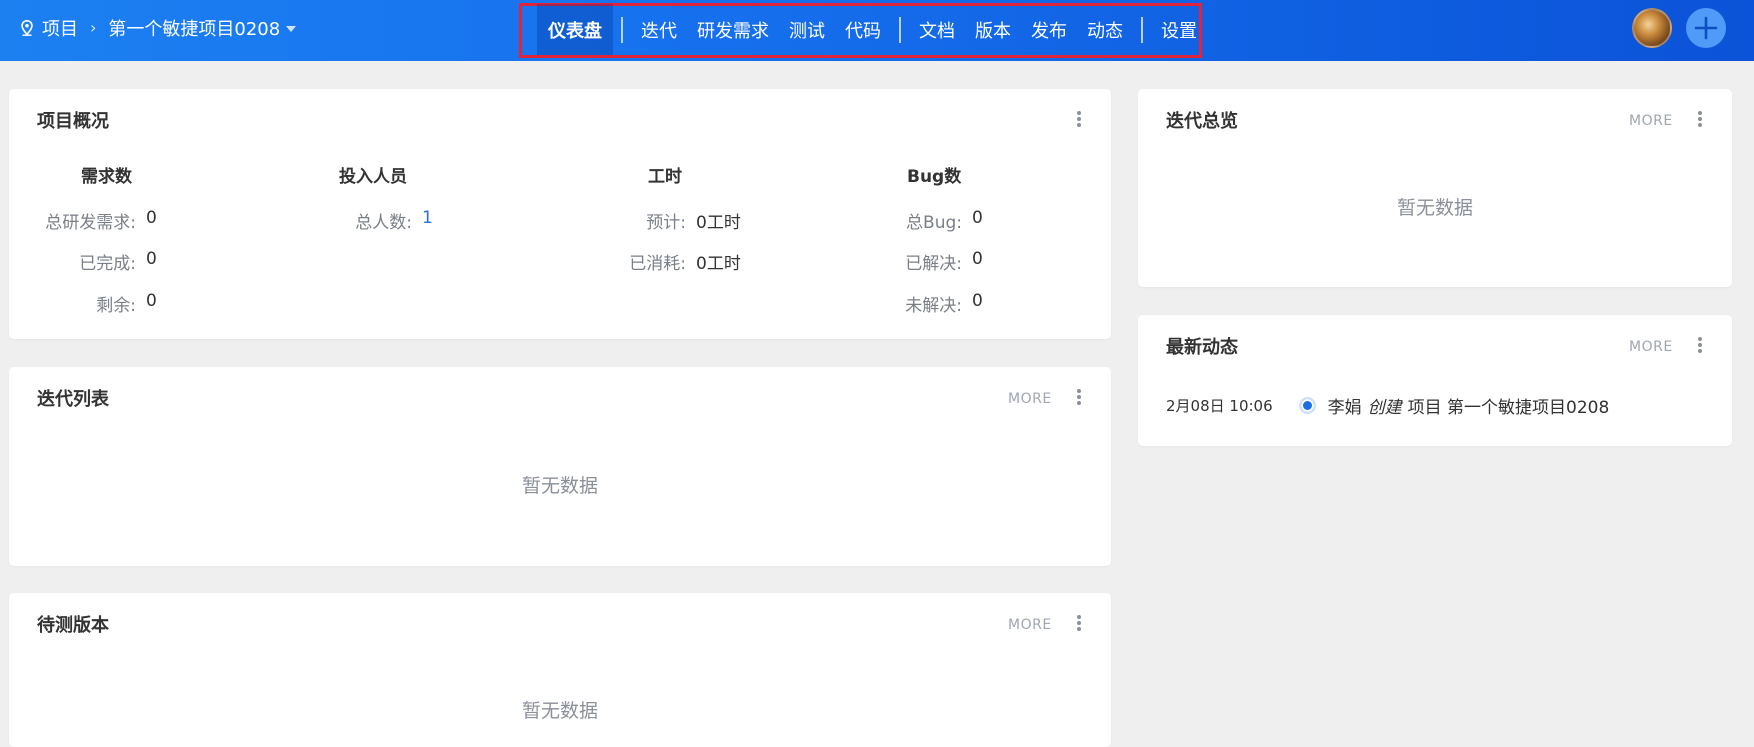  Describe the element at coordinates (373, 177) in the screenshot. I see `staff-heading: 投入人员` at that location.